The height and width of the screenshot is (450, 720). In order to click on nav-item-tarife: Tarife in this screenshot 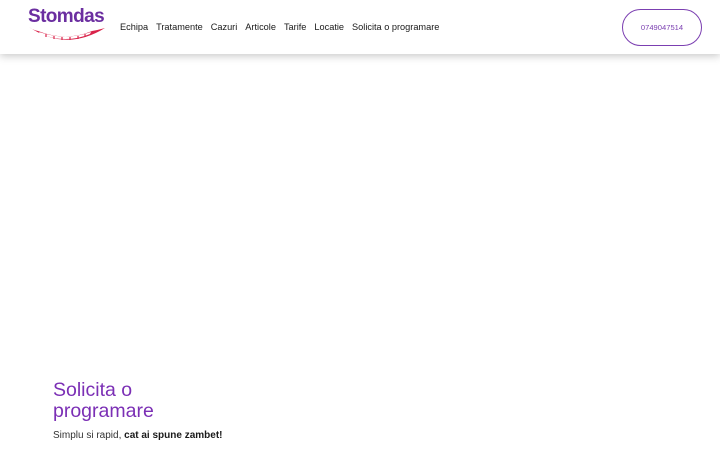, I will do `click(295, 27)`.